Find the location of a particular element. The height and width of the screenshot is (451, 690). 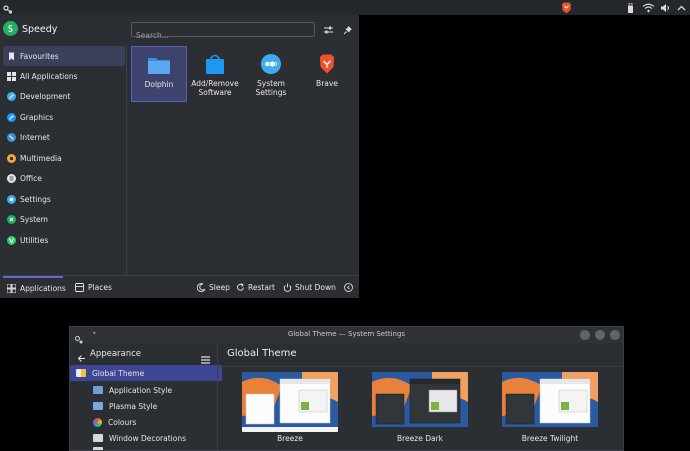

colours-icon is located at coordinates (97, 422).